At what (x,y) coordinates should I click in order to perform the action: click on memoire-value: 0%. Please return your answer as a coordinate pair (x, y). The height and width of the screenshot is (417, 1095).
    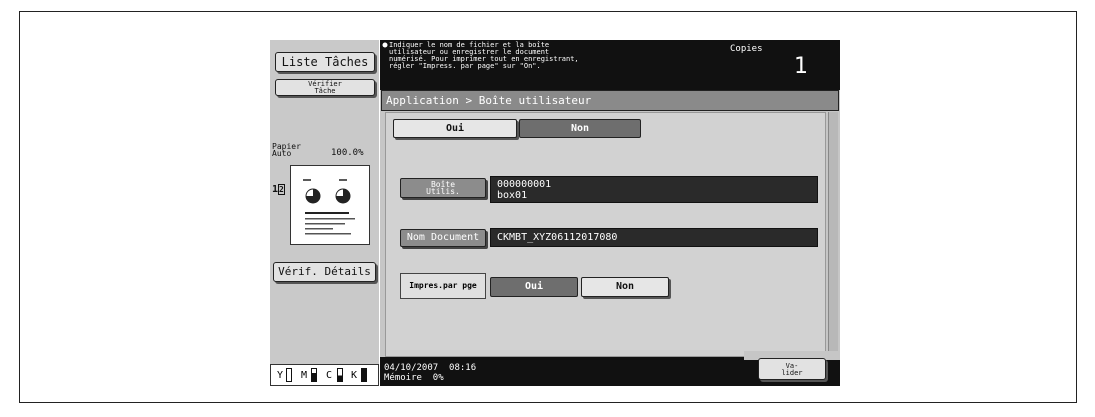
    Looking at the image, I should click on (438, 378).